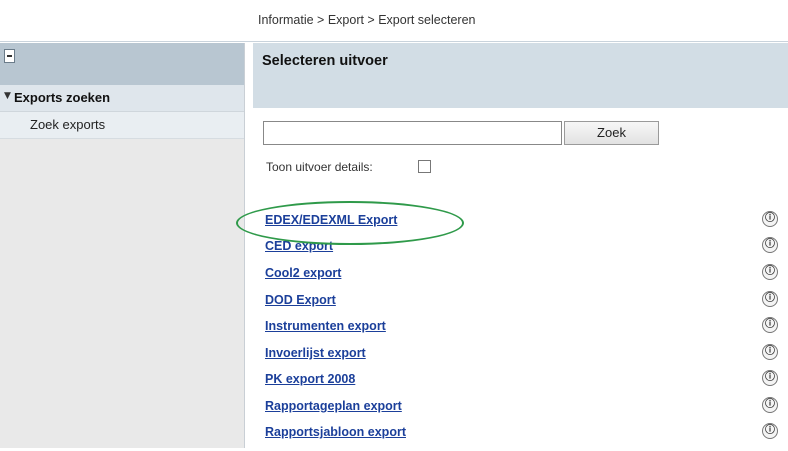 The width and height of the screenshot is (788, 451). Describe the element at coordinates (122, 98) in the screenshot. I see `sidebar-section-exports-zoeken: ▼ Exports zoeken` at that location.